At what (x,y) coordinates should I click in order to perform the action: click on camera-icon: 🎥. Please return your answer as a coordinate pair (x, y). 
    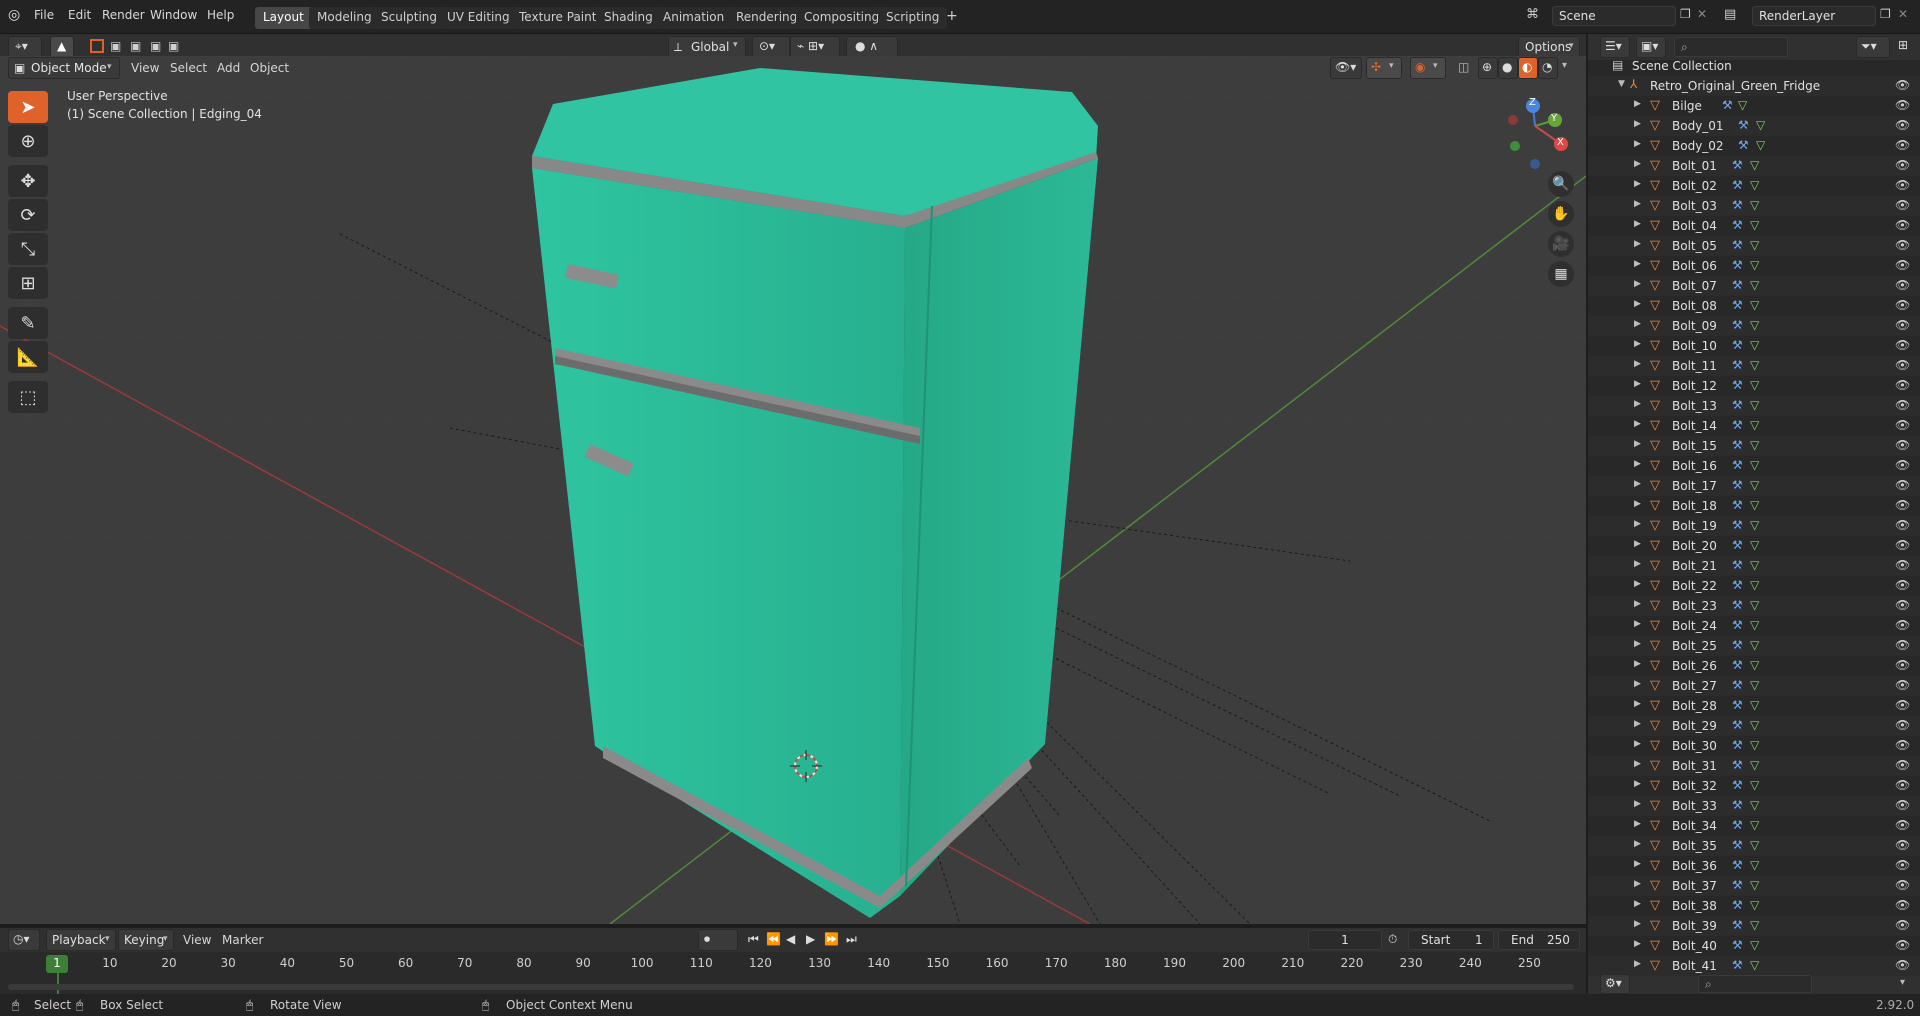
    Looking at the image, I should click on (1561, 244).